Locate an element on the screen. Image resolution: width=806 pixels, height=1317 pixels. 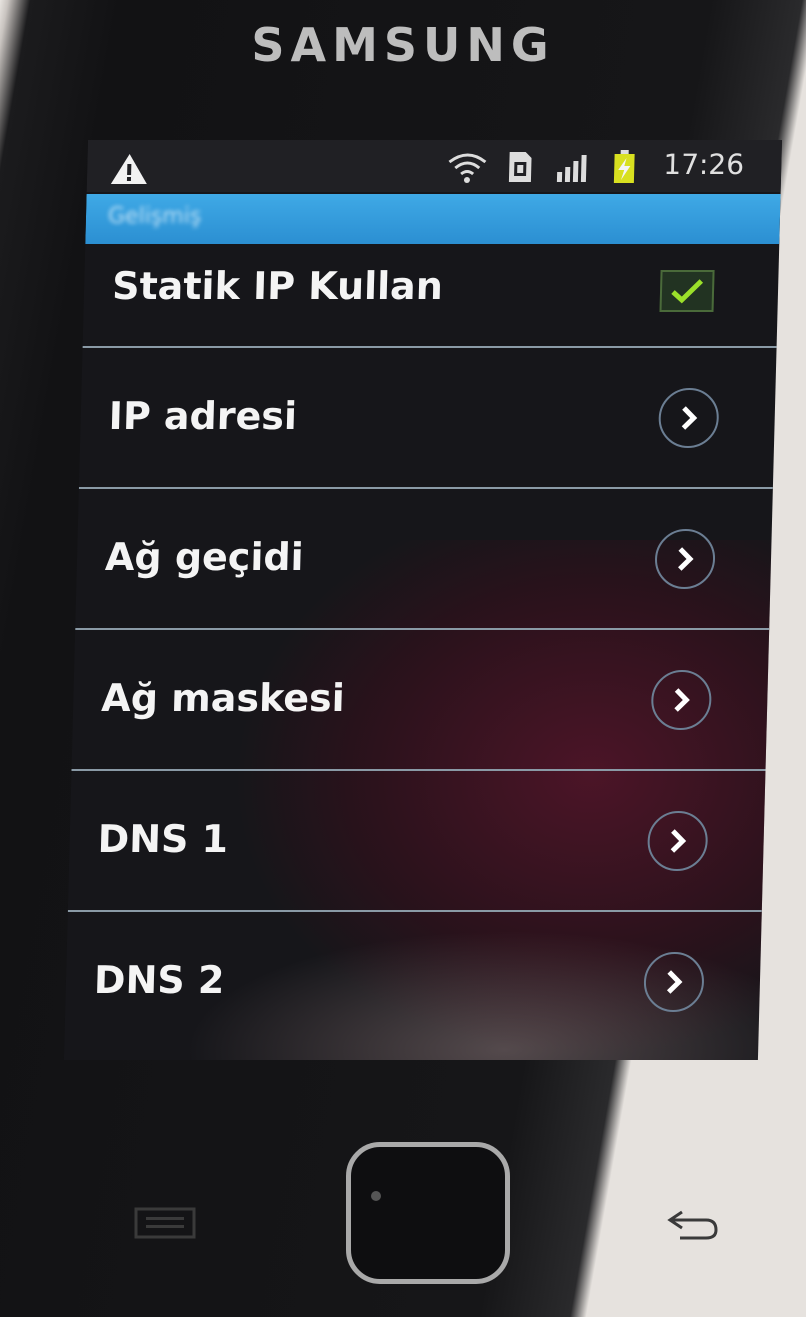
setting-dns2: DNS 2 is located at coordinates (413, 981).